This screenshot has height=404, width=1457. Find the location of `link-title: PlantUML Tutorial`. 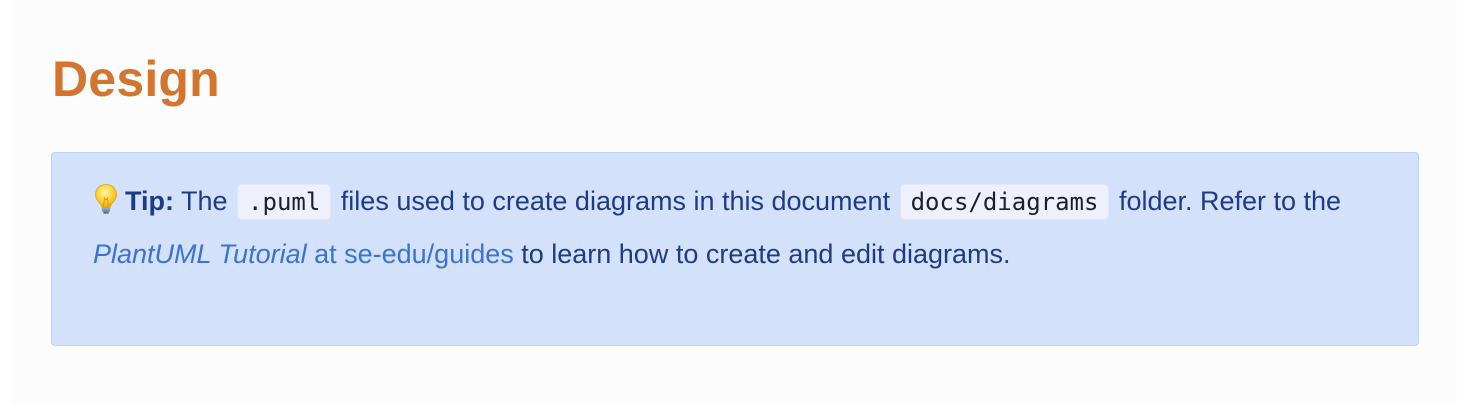

link-title: PlantUML Tutorial is located at coordinates (200, 254).